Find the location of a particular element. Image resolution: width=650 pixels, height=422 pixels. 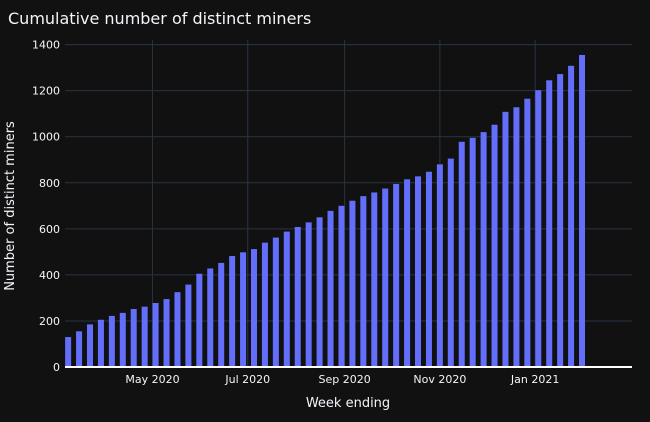

y-tick-labels: 0 200 400 600 800 1000 1200 1400 is located at coordinates (46, 206).